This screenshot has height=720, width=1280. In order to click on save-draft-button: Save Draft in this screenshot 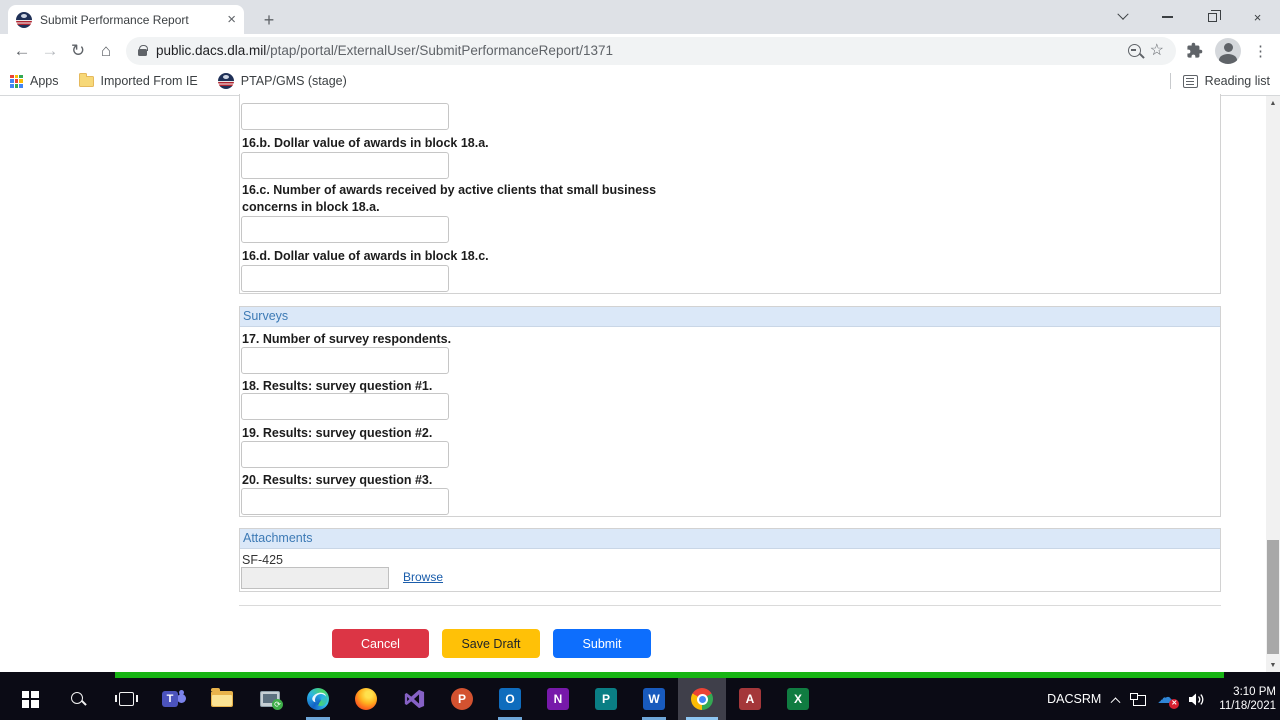, I will do `click(491, 643)`.